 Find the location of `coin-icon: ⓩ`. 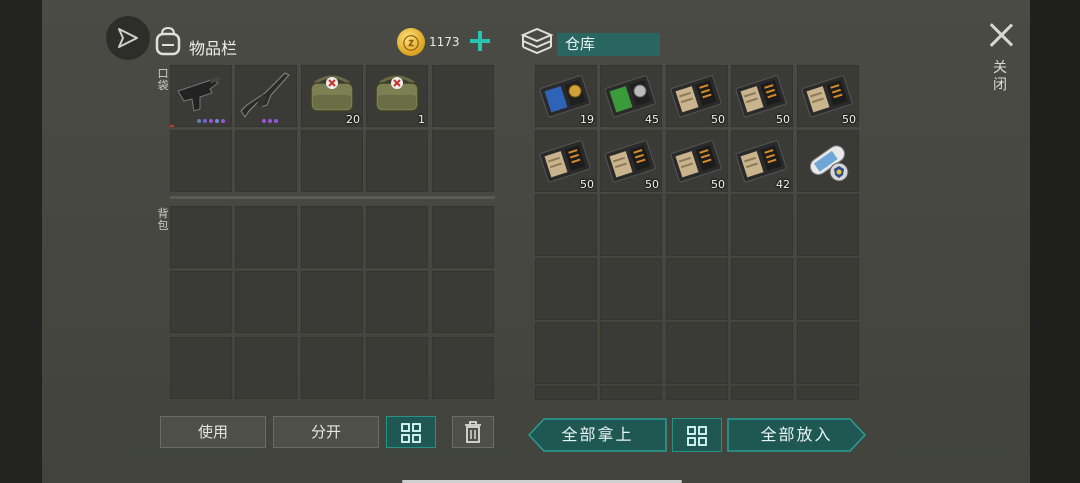

coin-icon: ⓩ is located at coordinates (411, 42).